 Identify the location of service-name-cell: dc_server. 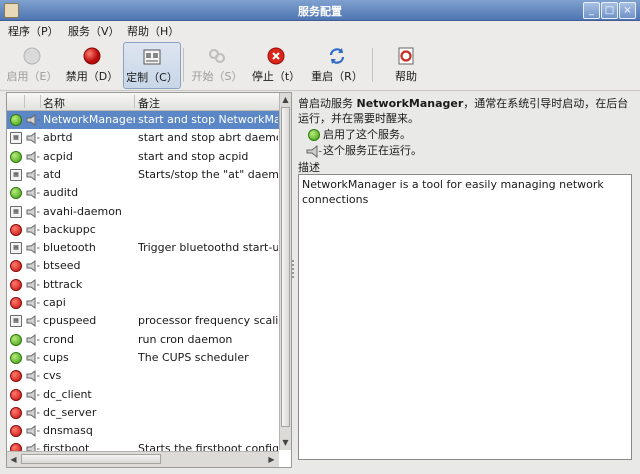
(70, 412).